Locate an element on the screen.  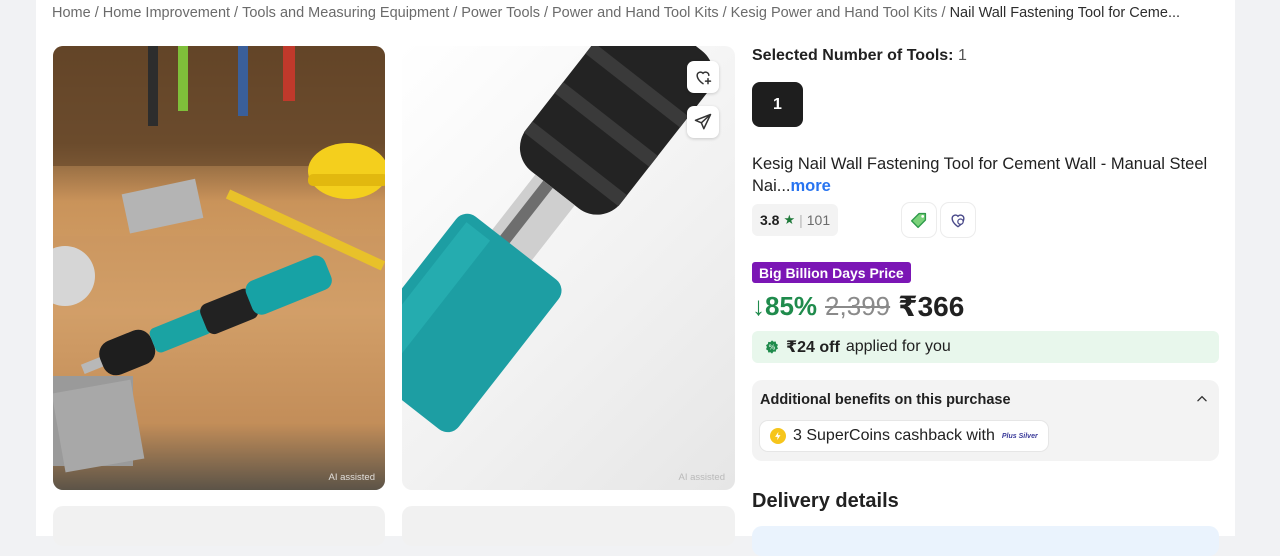
lightning-icon is located at coordinates (778, 436).